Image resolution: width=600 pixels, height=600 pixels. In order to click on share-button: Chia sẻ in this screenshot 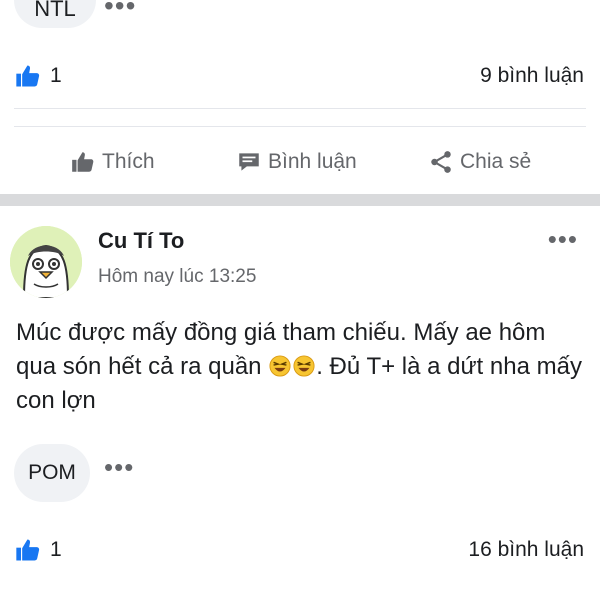, I will do `click(479, 162)`.